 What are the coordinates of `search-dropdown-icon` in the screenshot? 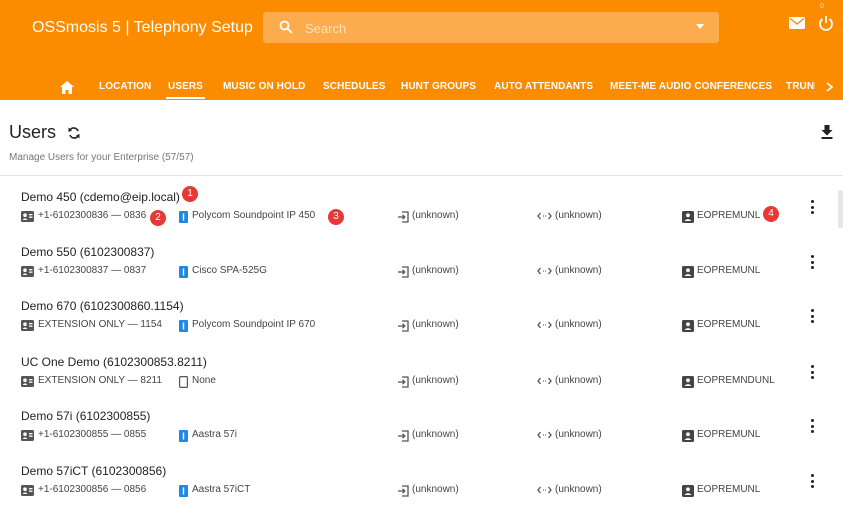 It's located at (700, 26).